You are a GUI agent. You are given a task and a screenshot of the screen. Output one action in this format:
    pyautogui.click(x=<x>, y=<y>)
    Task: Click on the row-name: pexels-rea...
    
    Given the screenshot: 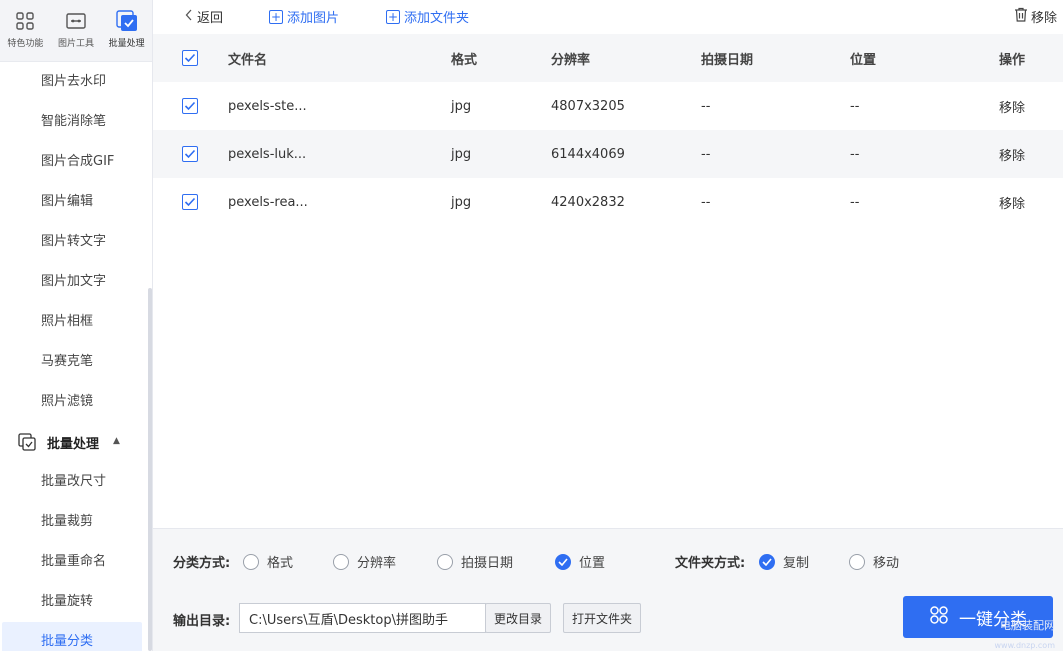 What is the action you would take?
    pyautogui.click(x=268, y=202)
    